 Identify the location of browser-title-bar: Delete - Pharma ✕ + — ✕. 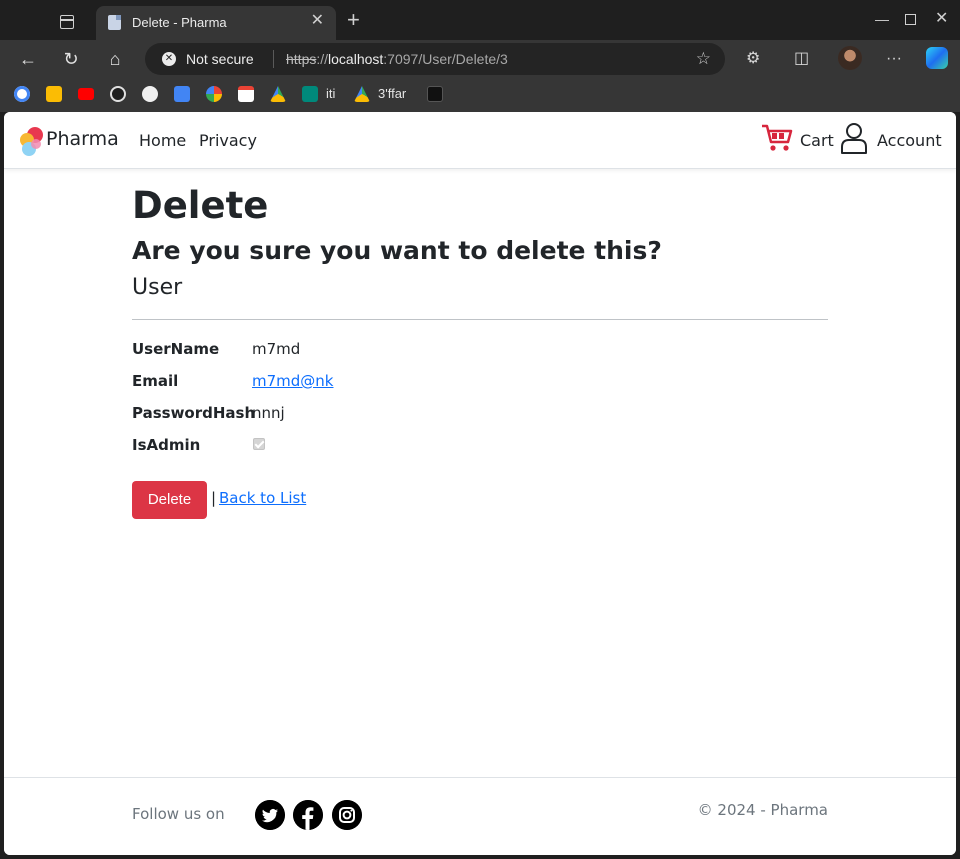
(480, 20).